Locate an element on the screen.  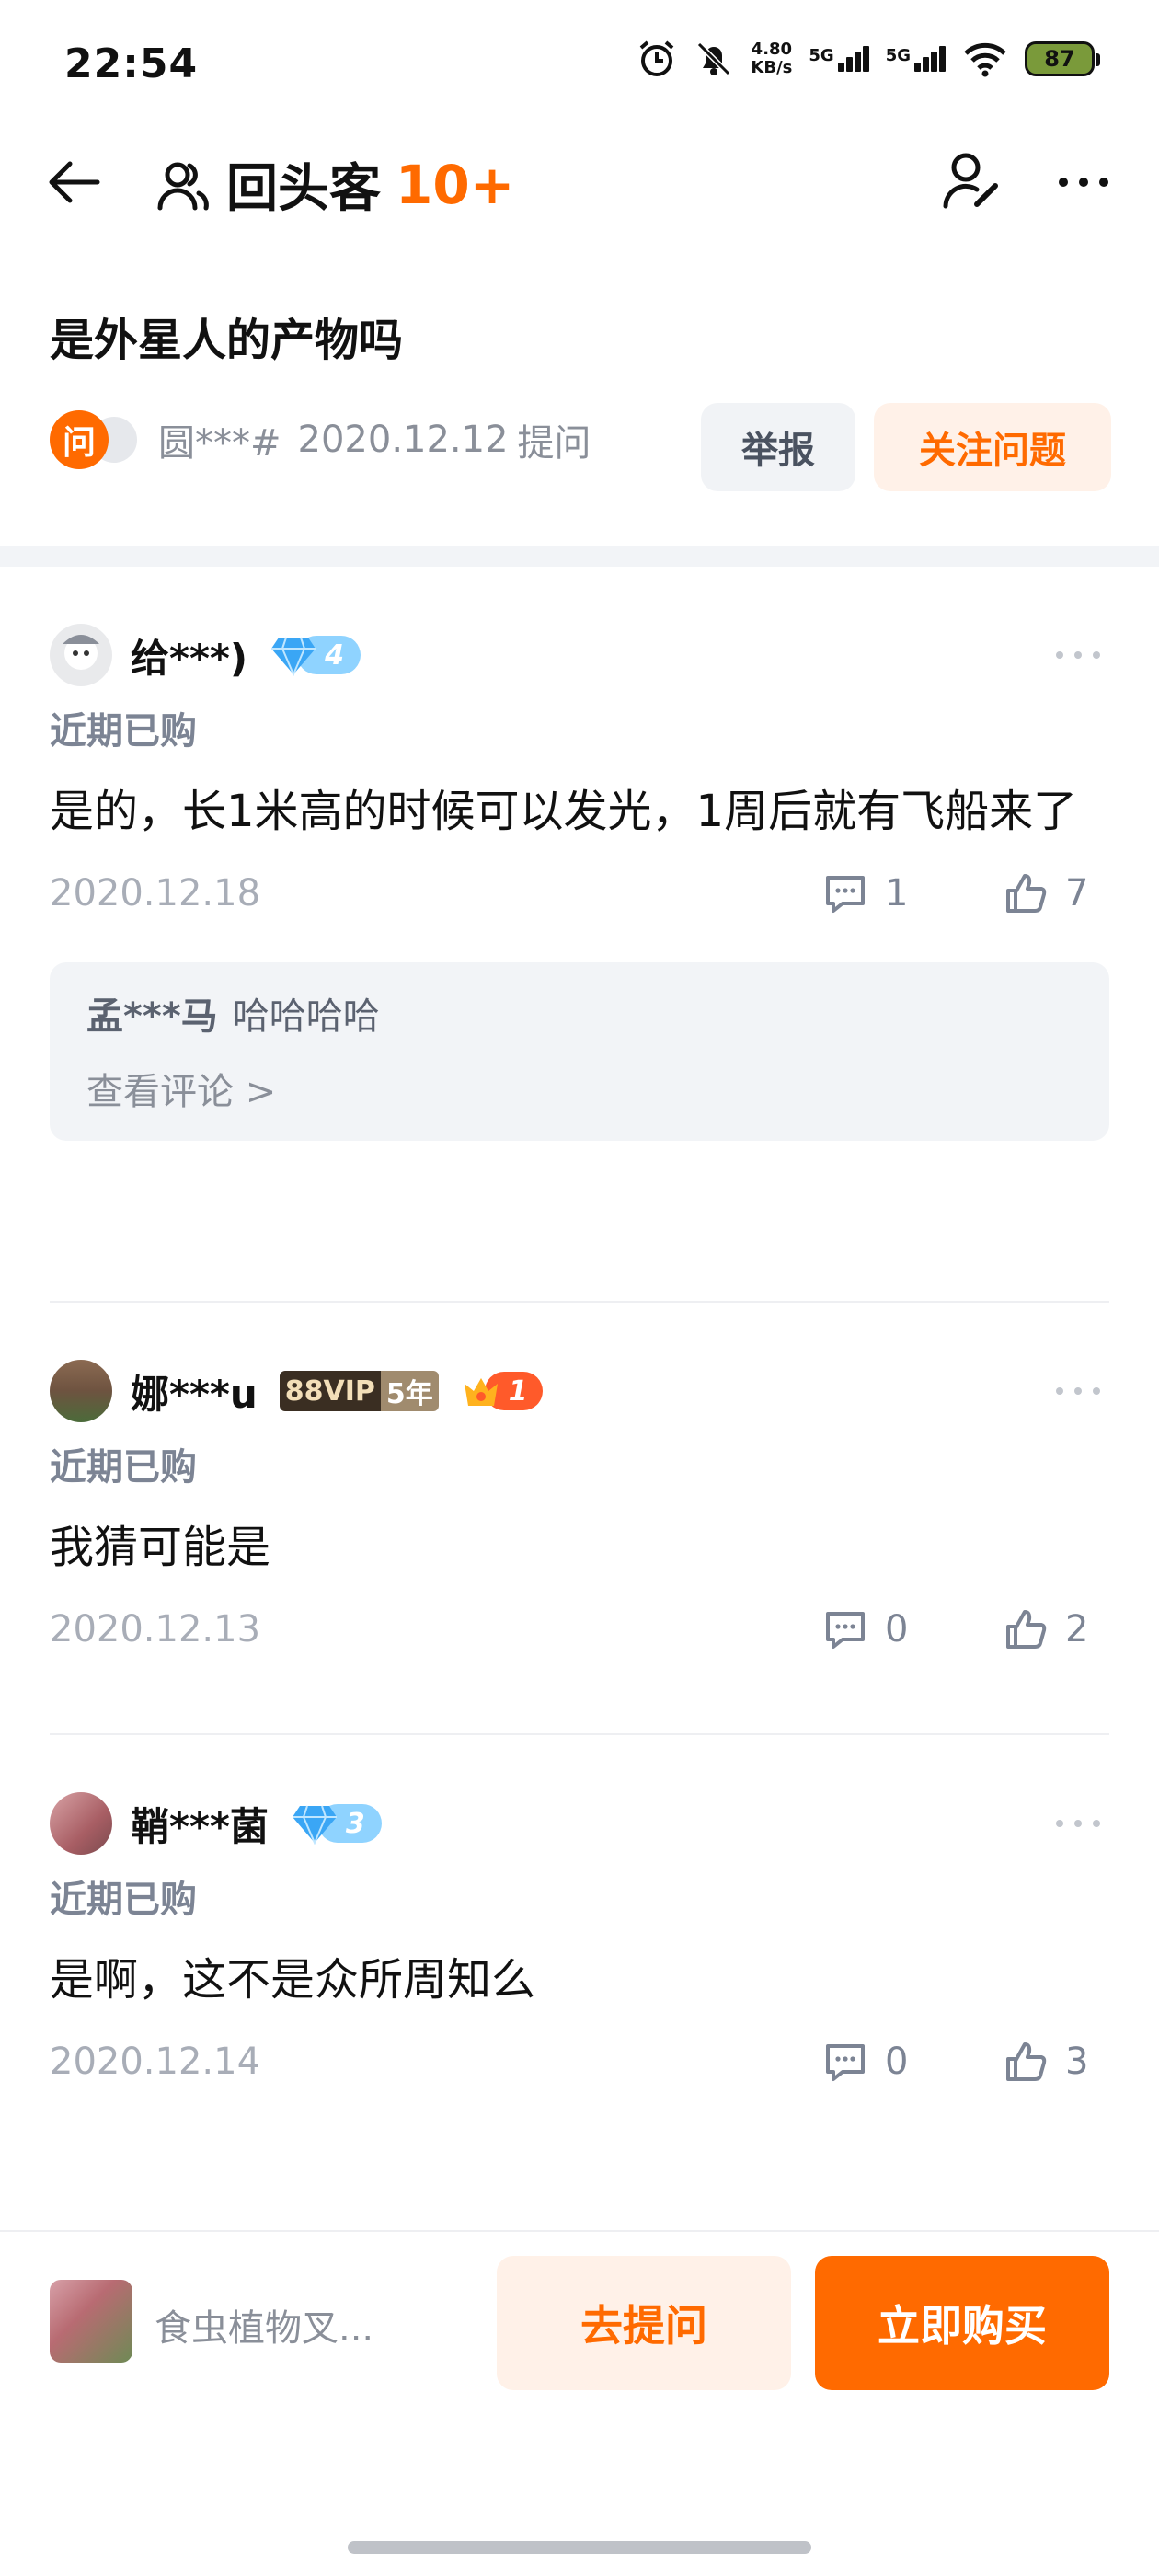
buy-now-button: 立即购买 is located at coordinates (962, 2323).